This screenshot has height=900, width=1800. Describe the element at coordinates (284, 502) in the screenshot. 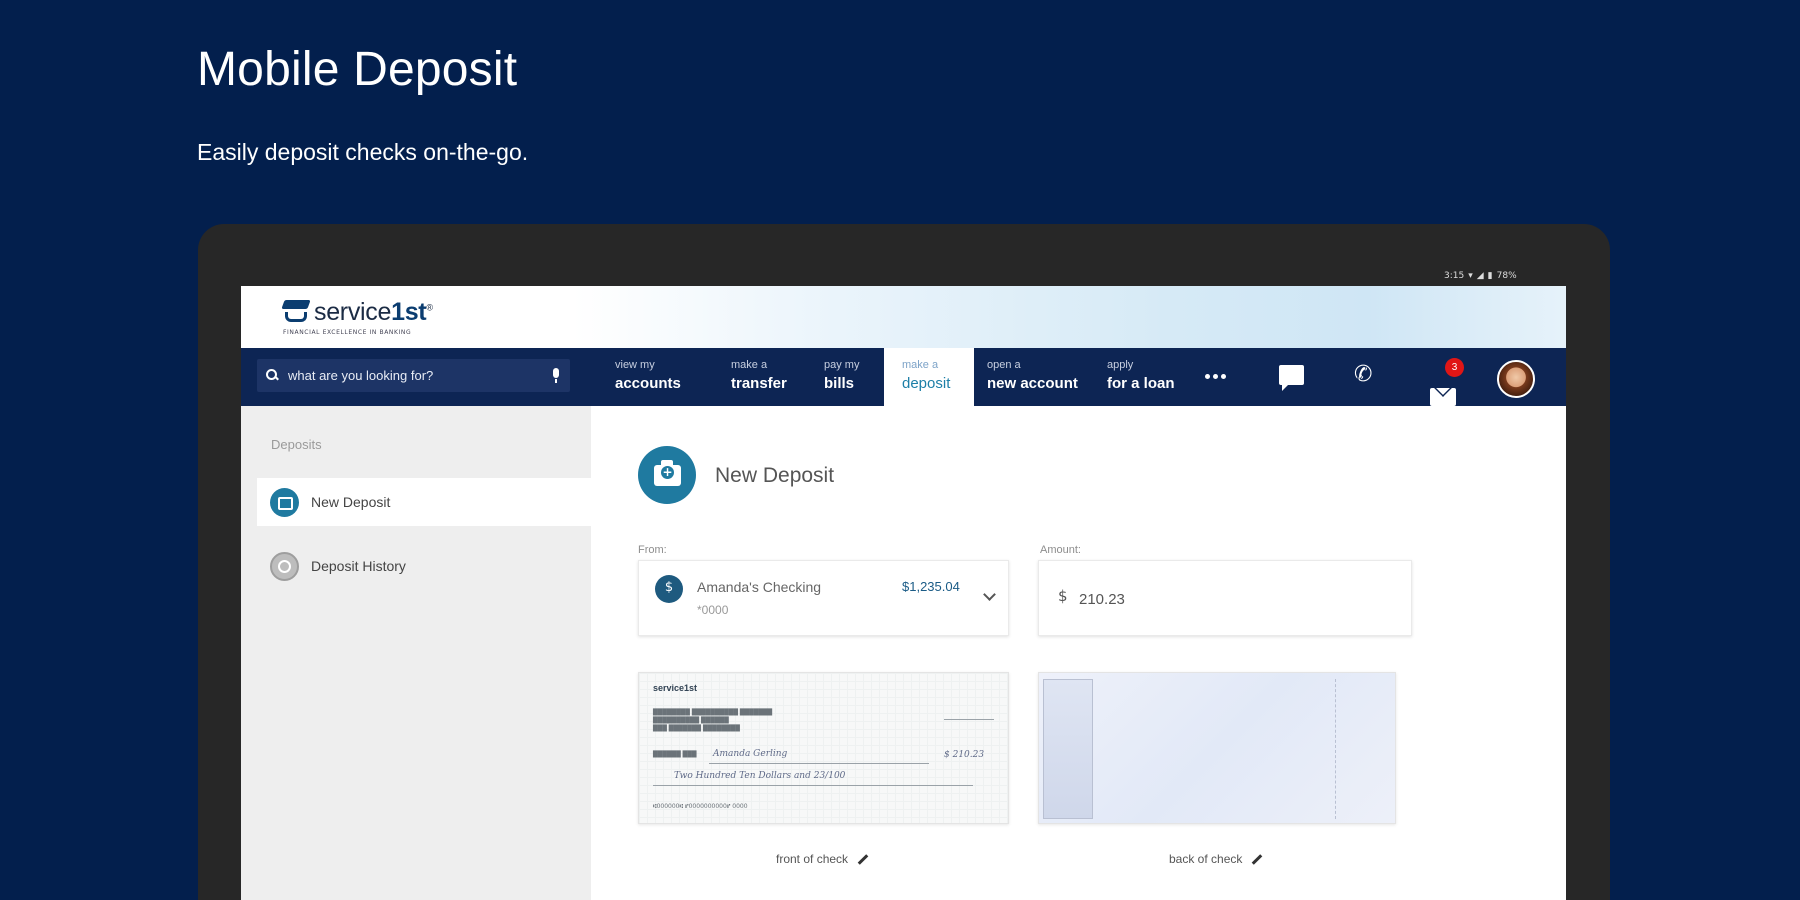

I see `deposit-icon` at that location.